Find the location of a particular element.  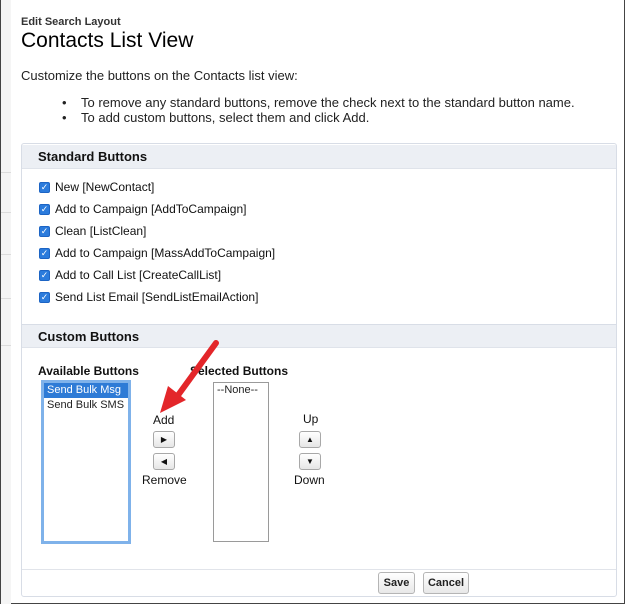

available-buttons-listbox: Send Bulk Msg Send Bulk SMS is located at coordinates (86, 462).